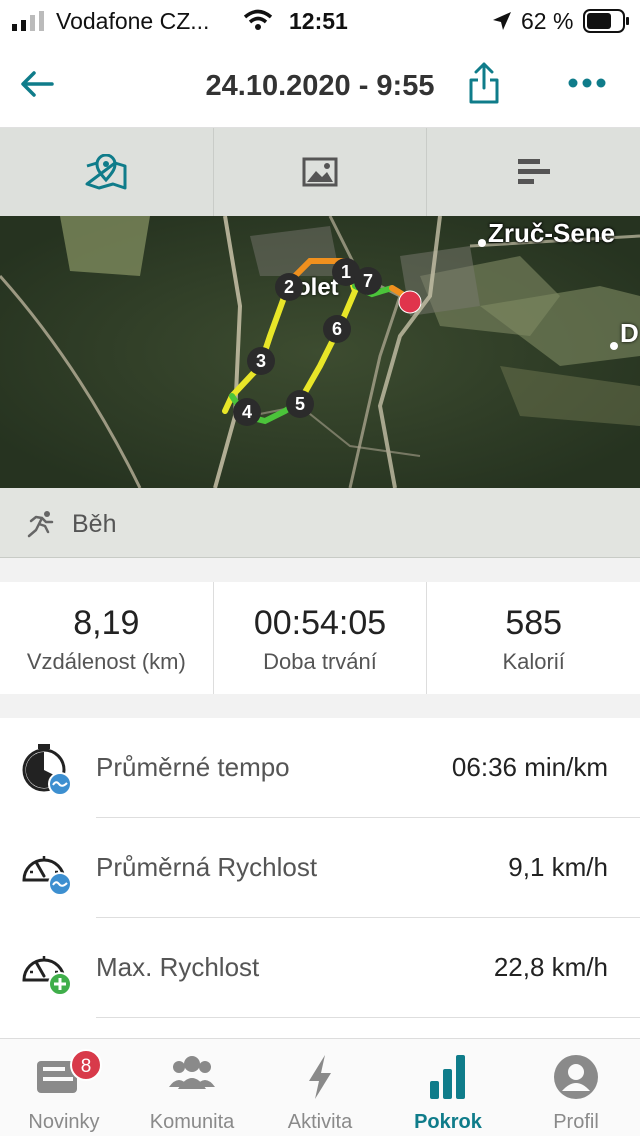 The image size is (640, 1136). Describe the element at coordinates (40, 524) in the screenshot. I see `running-icon` at that location.